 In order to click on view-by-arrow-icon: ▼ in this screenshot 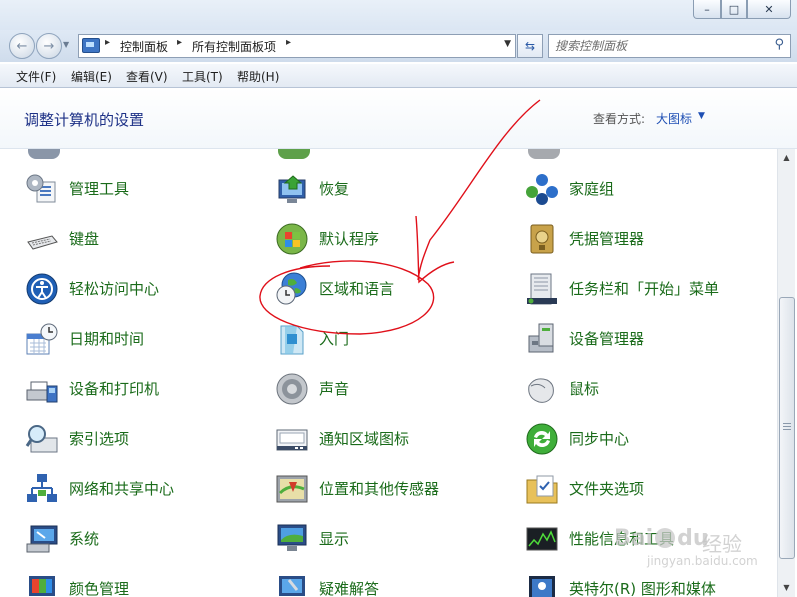, I will do `click(701, 116)`.